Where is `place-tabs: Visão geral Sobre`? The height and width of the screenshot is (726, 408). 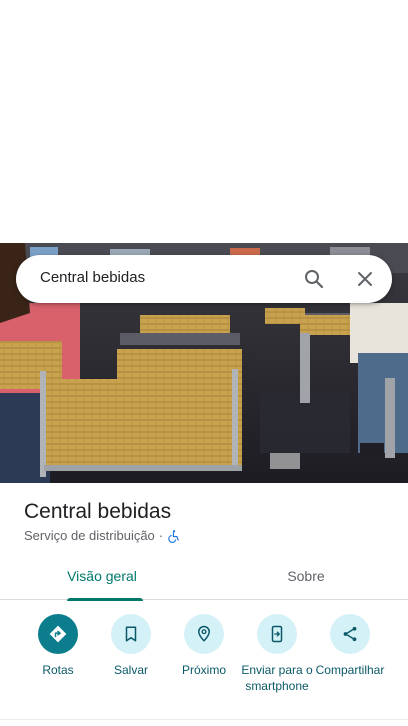 place-tabs: Visão geral Sobre is located at coordinates (204, 578).